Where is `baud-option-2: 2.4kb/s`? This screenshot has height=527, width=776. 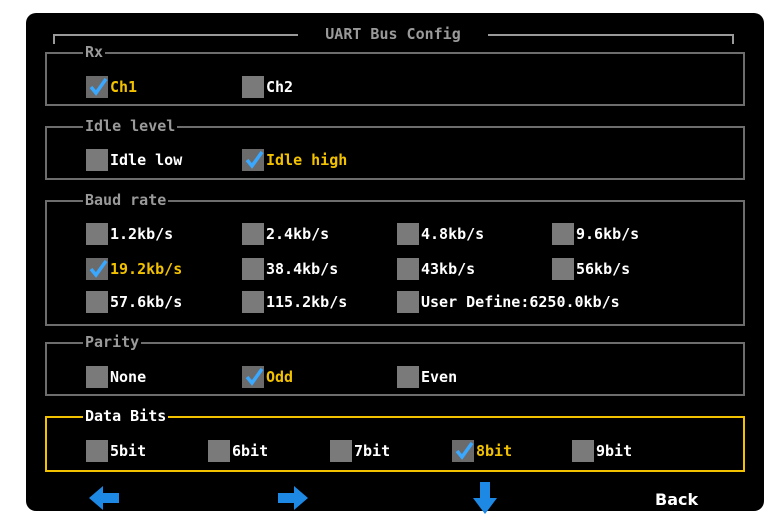
baud-option-2: 2.4kb/s is located at coordinates (285, 234).